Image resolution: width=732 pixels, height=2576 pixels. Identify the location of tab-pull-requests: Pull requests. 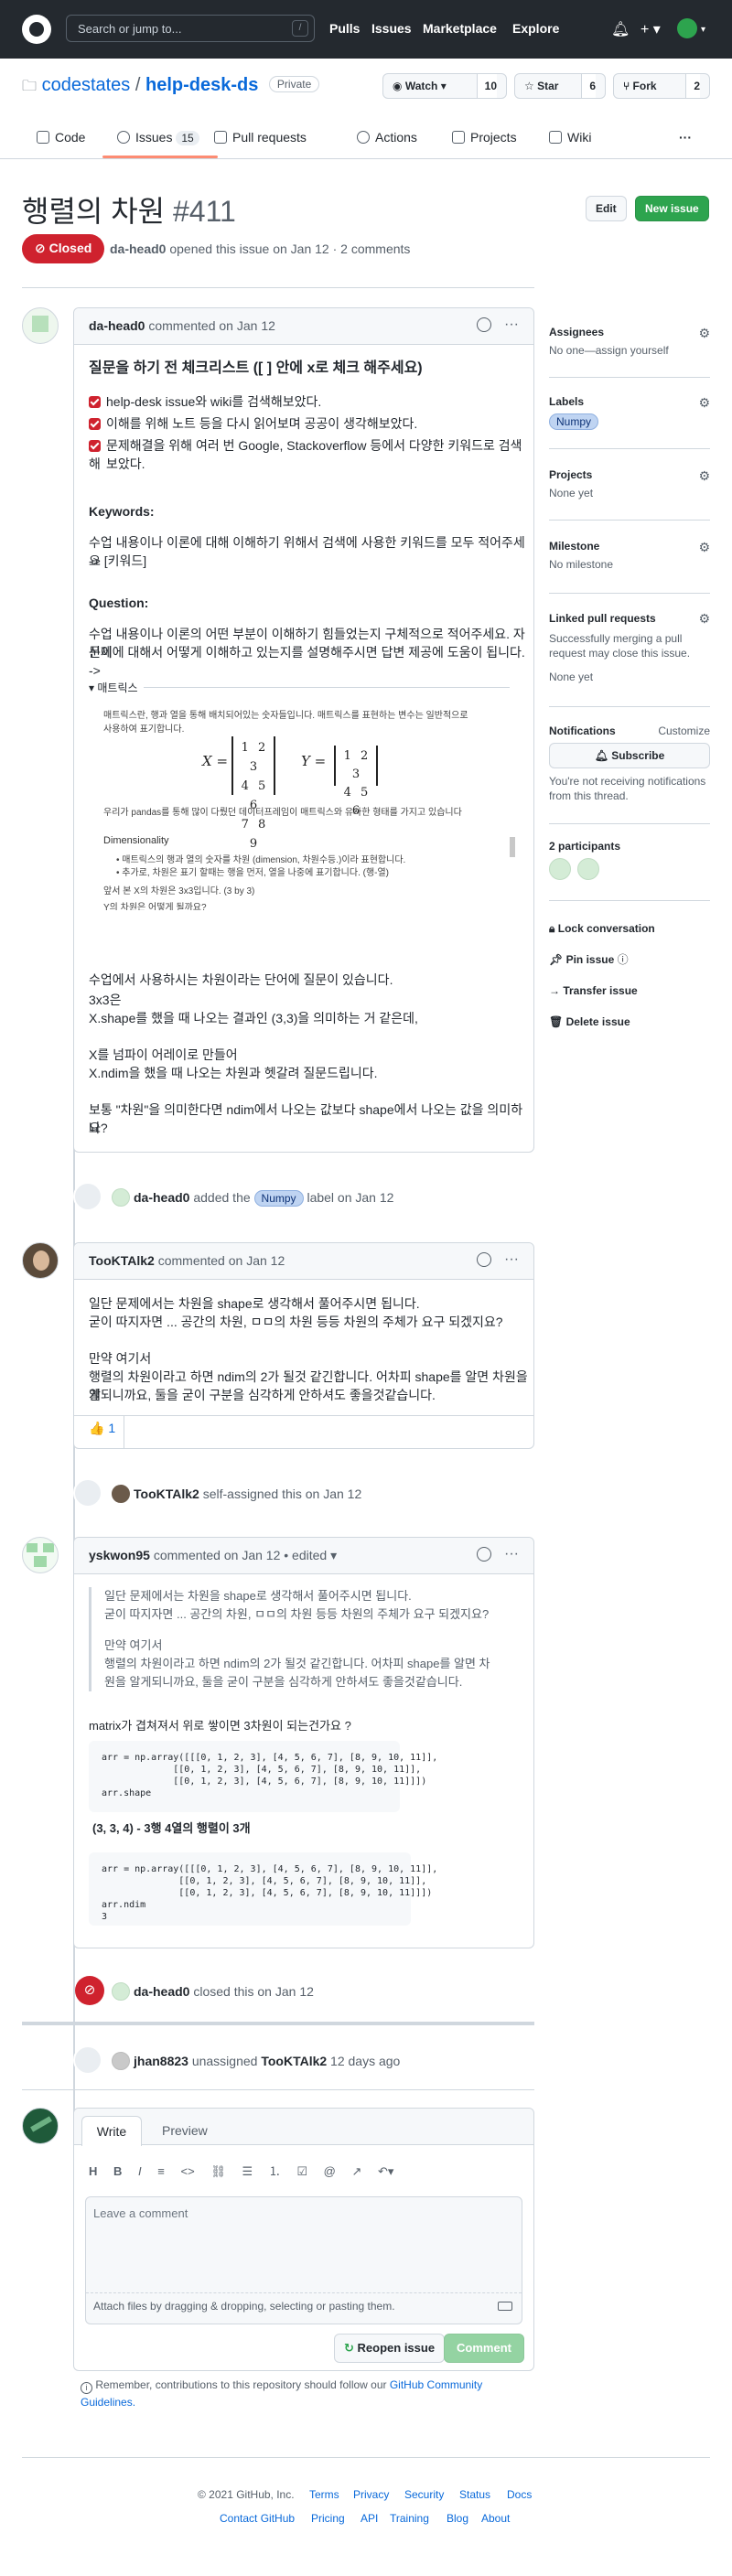
(261, 137).